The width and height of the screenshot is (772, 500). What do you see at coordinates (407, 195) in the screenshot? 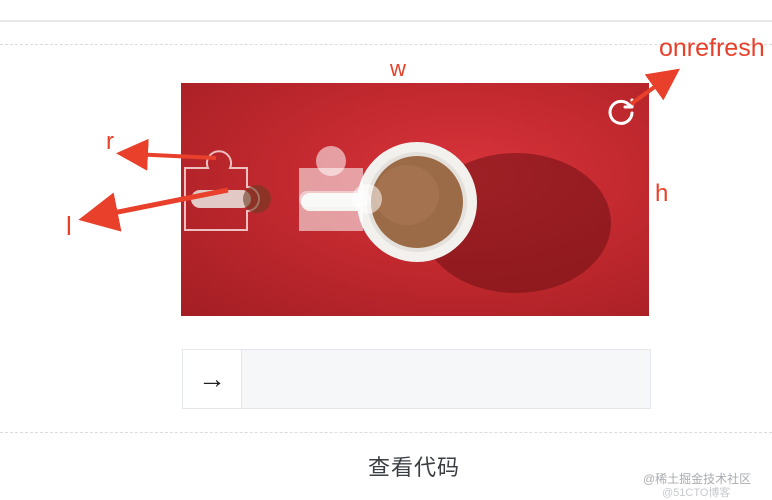
I see `coffee-highlight` at bounding box center [407, 195].